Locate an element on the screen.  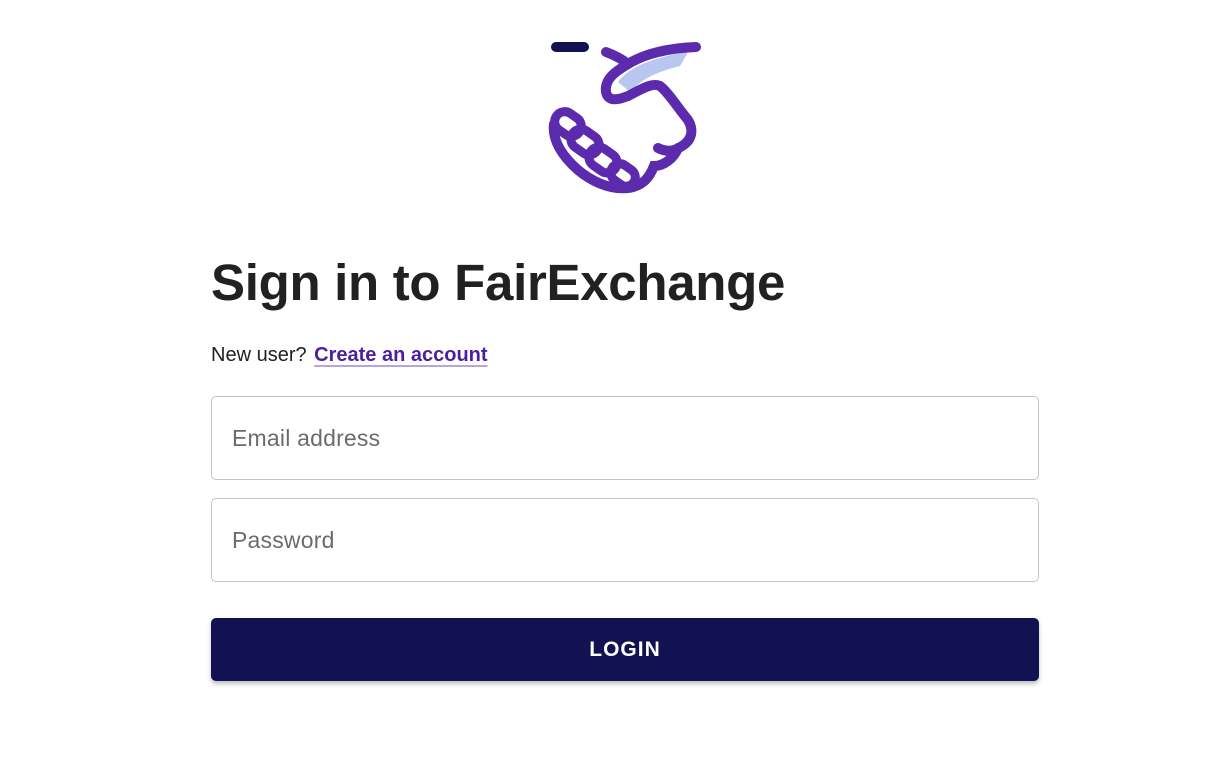
email-input is located at coordinates (625, 438).